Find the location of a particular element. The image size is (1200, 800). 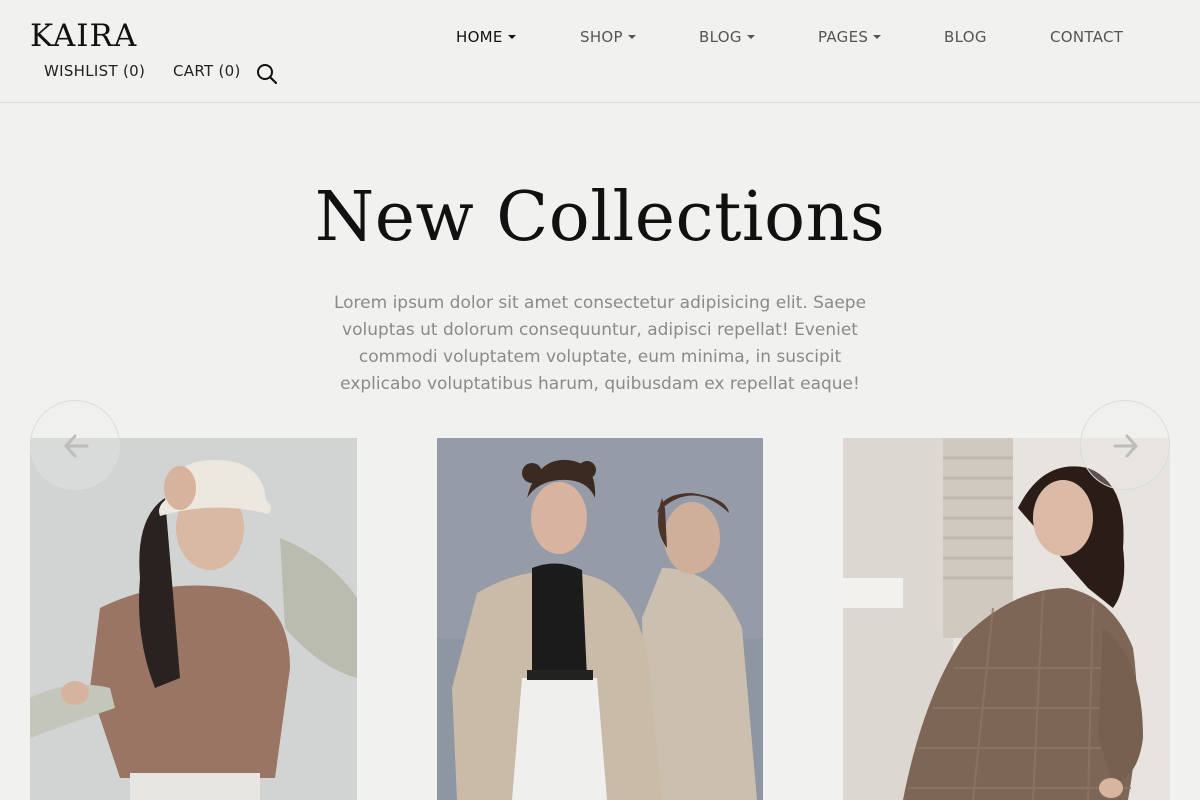

wishlist-link: WISHLIST (0) is located at coordinates (94, 71).